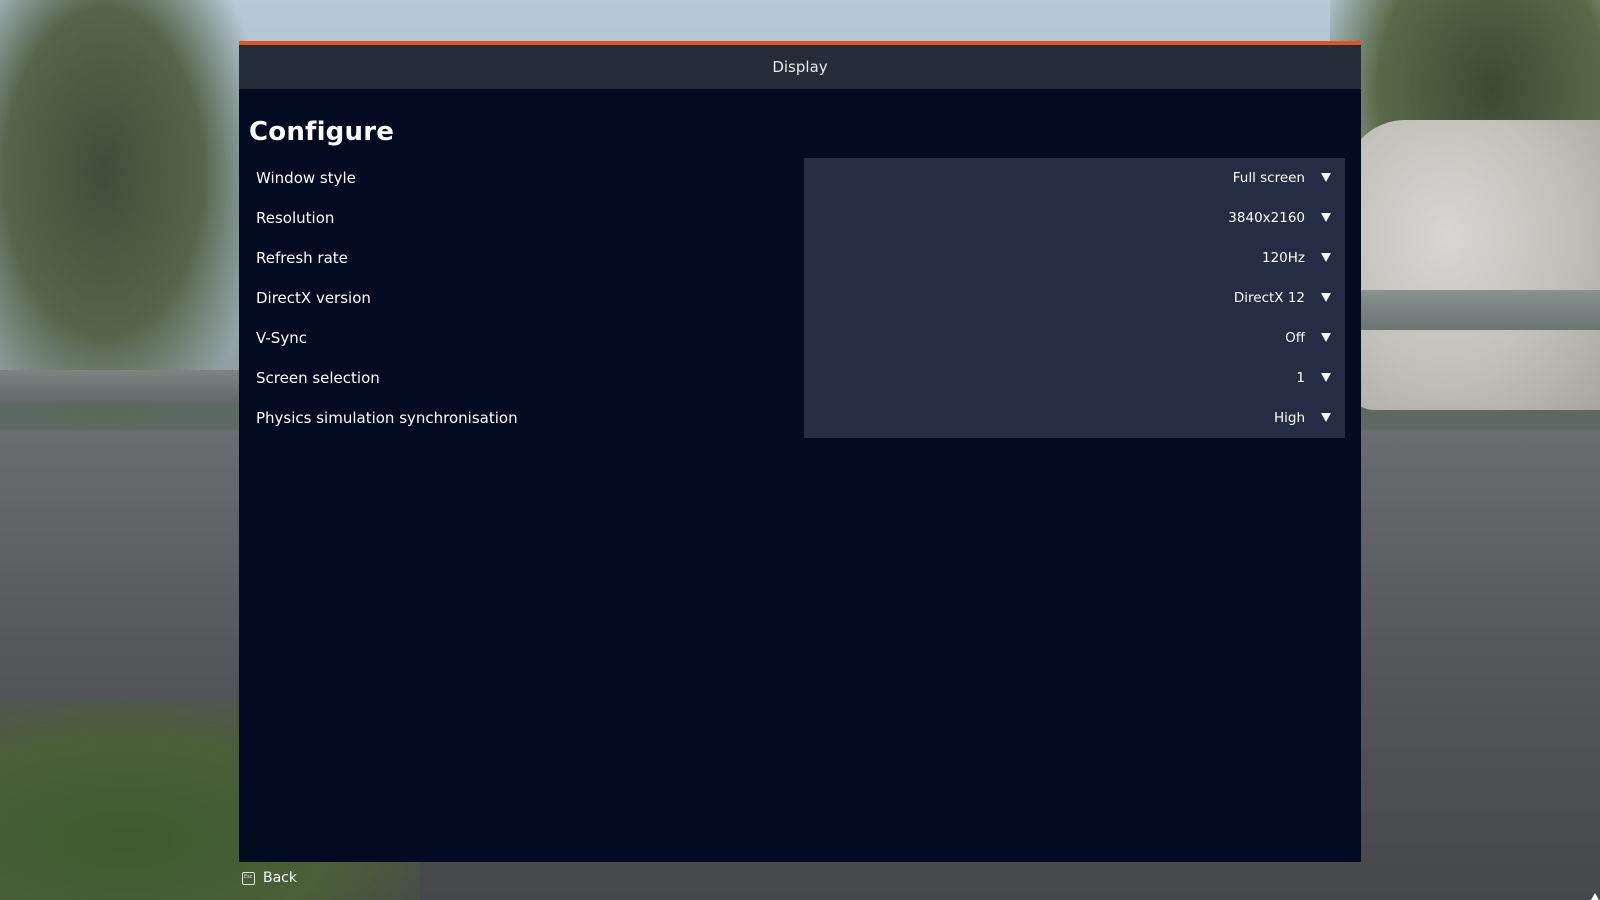 This screenshot has height=900, width=1600. I want to click on setting-label: Refresh rate, so click(302, 258).